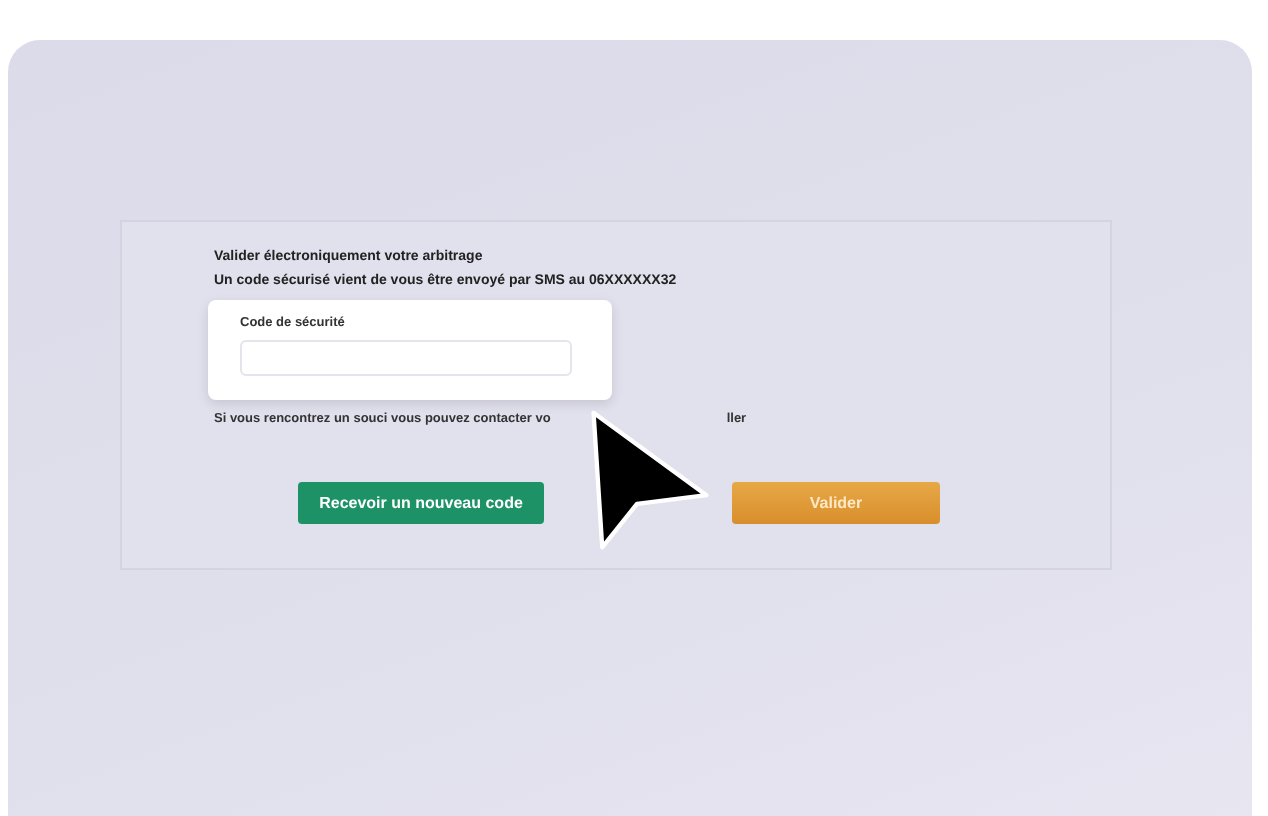 The height and width of the screenshot is (816, 1268). What do you see at coordinates (421, 503) in the screenshot?
I see `resend-code-button: Recevoir un nouveau code` at bounding box center [421, 503].